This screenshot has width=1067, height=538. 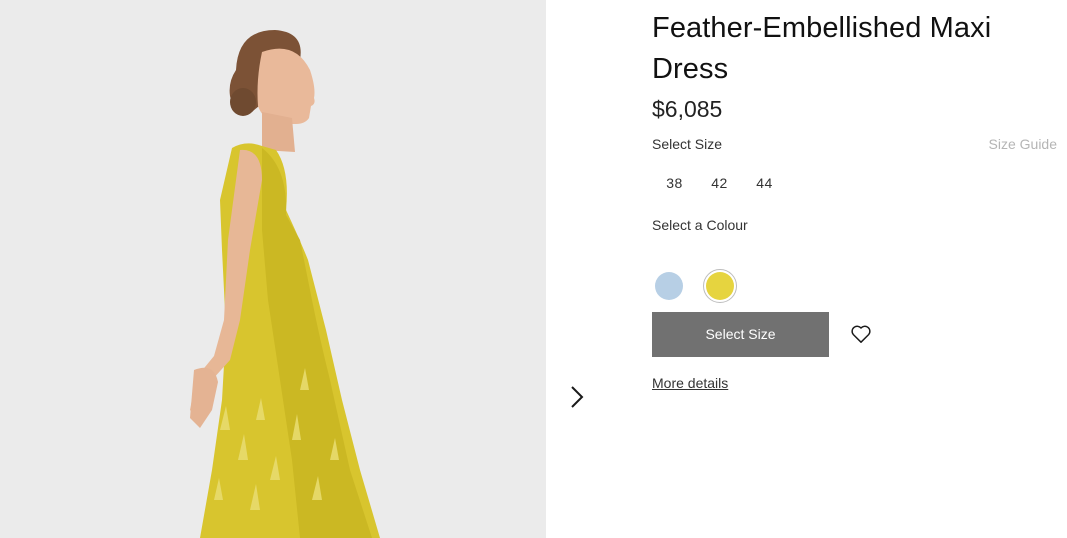 I want to click on product-price: $6,085, so click(x=687, y=109).